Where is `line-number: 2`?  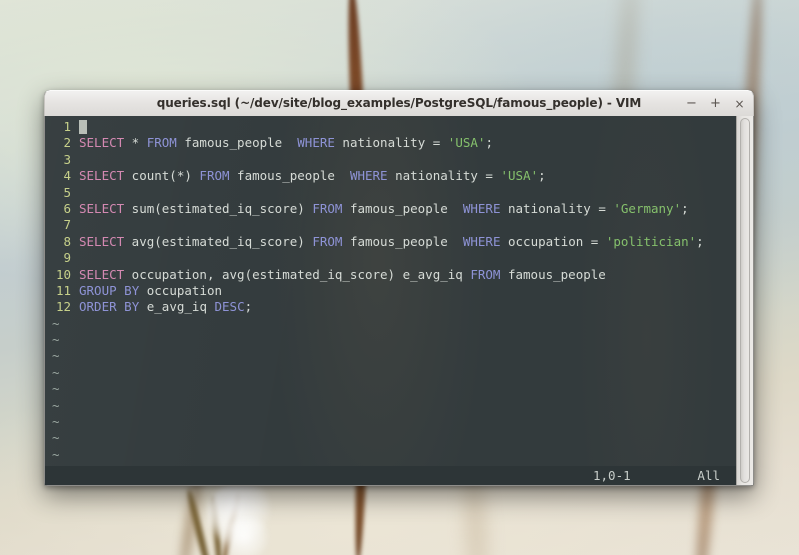
line-number: 2 is located at coordinates (67, 143).